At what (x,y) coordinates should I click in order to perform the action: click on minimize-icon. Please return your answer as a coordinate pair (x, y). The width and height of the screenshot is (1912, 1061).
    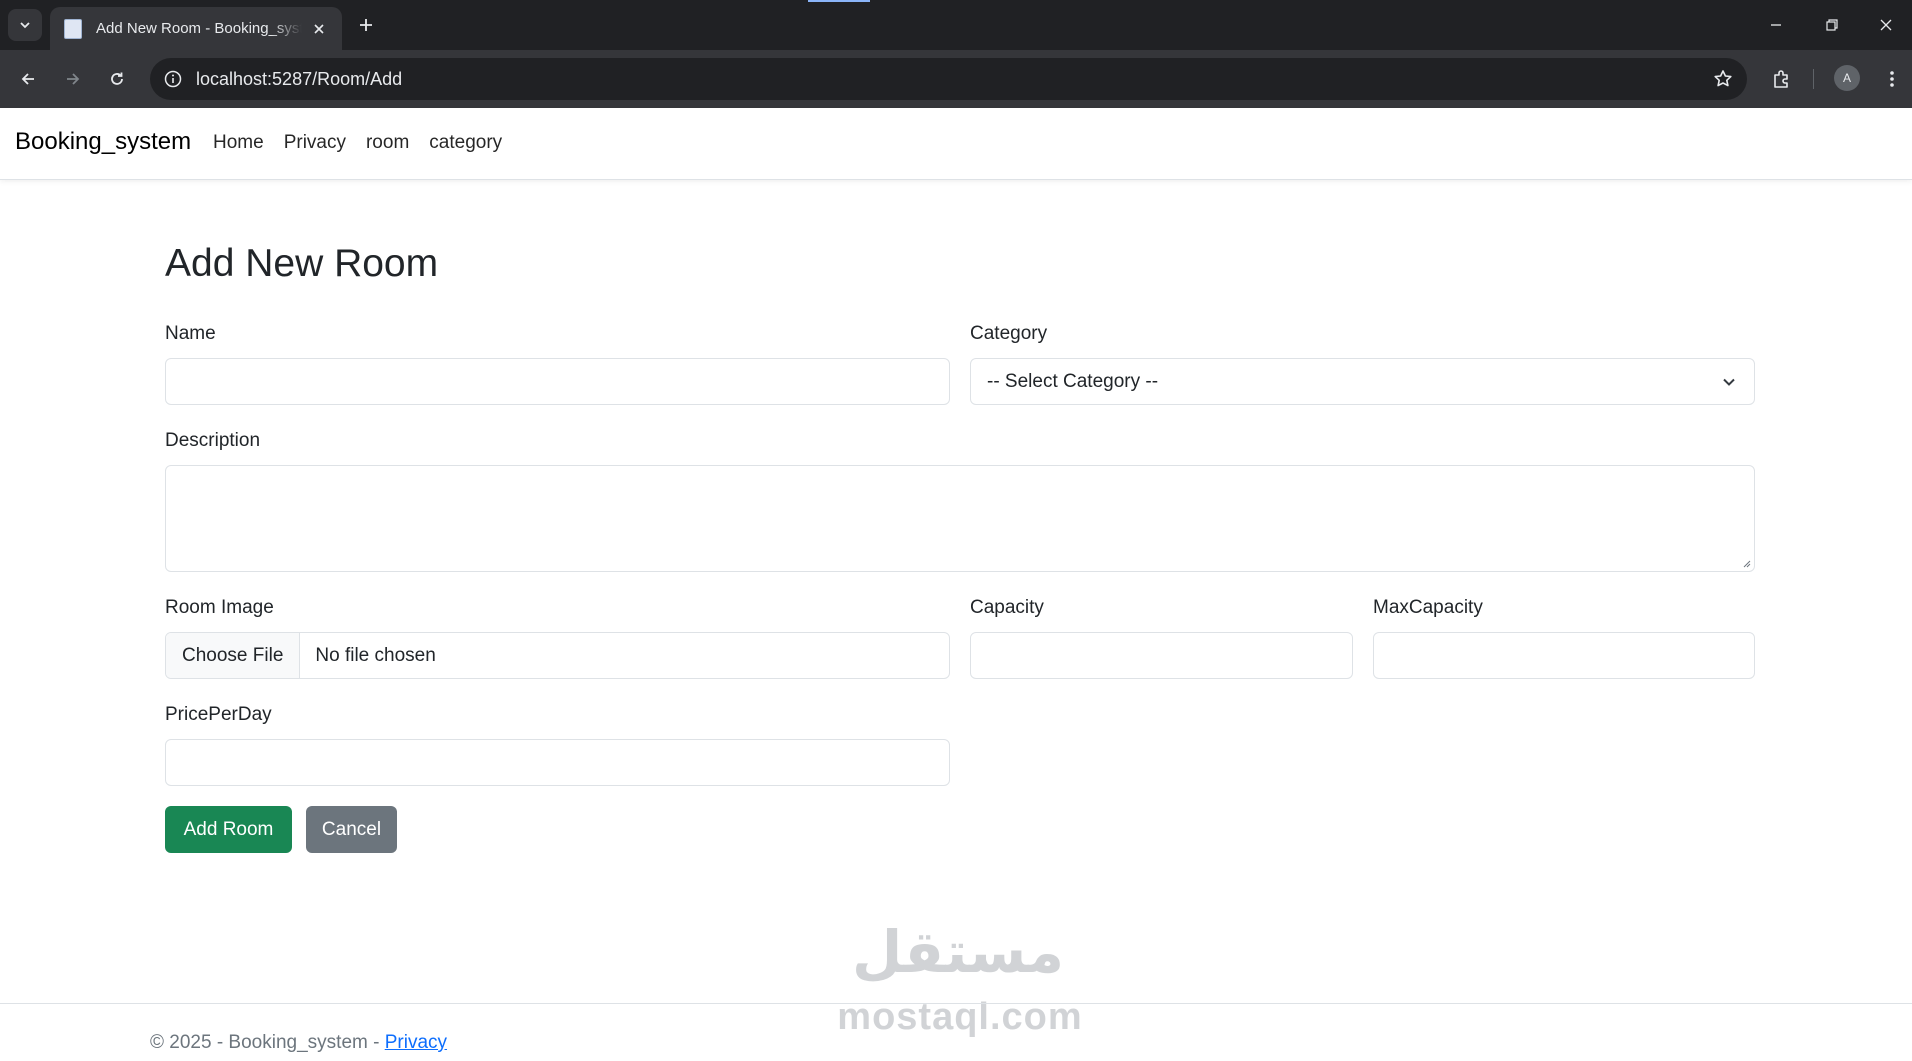
    Looking at the image, I should click on (1776, 25).